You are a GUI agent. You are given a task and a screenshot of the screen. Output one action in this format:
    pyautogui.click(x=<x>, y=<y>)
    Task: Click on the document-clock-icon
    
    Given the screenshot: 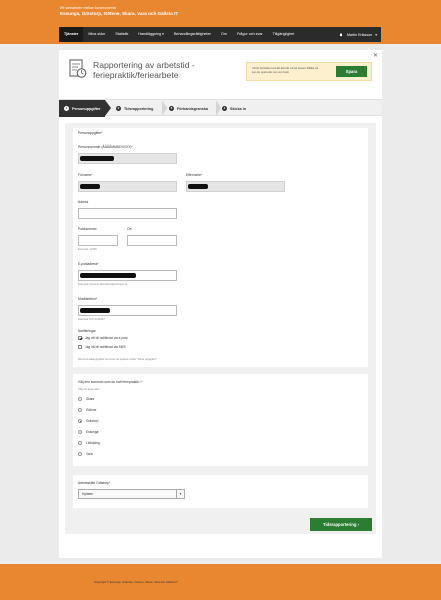 What is the action you would take?
    pyautogui.click(x=78, y=68)
    